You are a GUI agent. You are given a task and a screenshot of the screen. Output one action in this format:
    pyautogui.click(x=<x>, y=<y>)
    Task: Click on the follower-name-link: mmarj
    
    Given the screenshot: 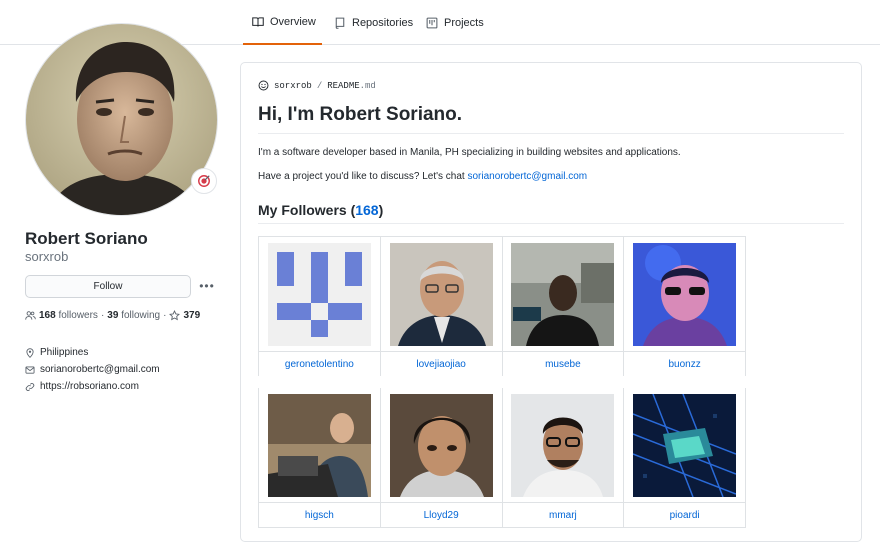 What is the action you would take?
    pyautogui.click(x=563, y=515)
    